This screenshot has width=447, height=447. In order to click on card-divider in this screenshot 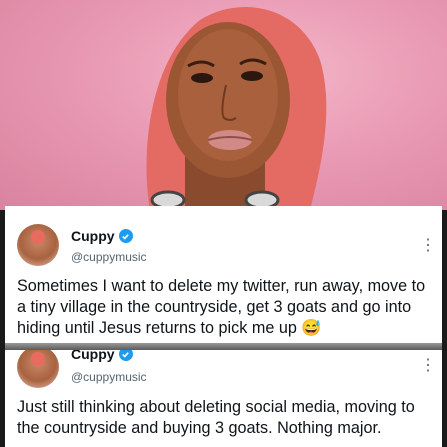, I will do `click(223, 346)`.